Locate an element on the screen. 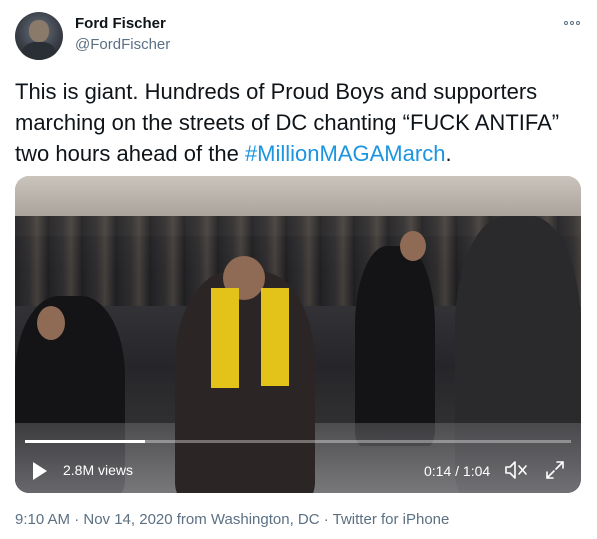  video-progress-fill is located at coordinates (85, 441).